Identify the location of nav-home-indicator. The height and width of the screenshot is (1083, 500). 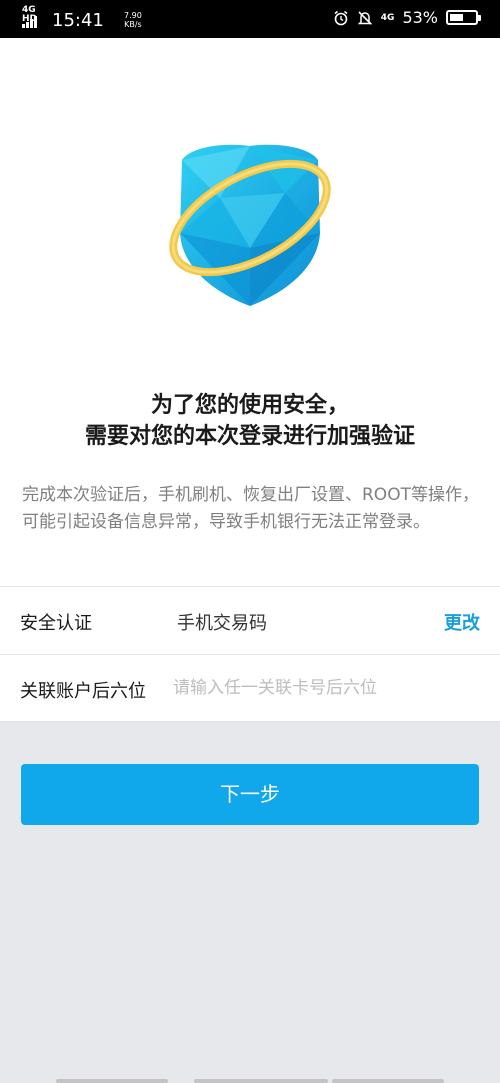
(261, 1081).